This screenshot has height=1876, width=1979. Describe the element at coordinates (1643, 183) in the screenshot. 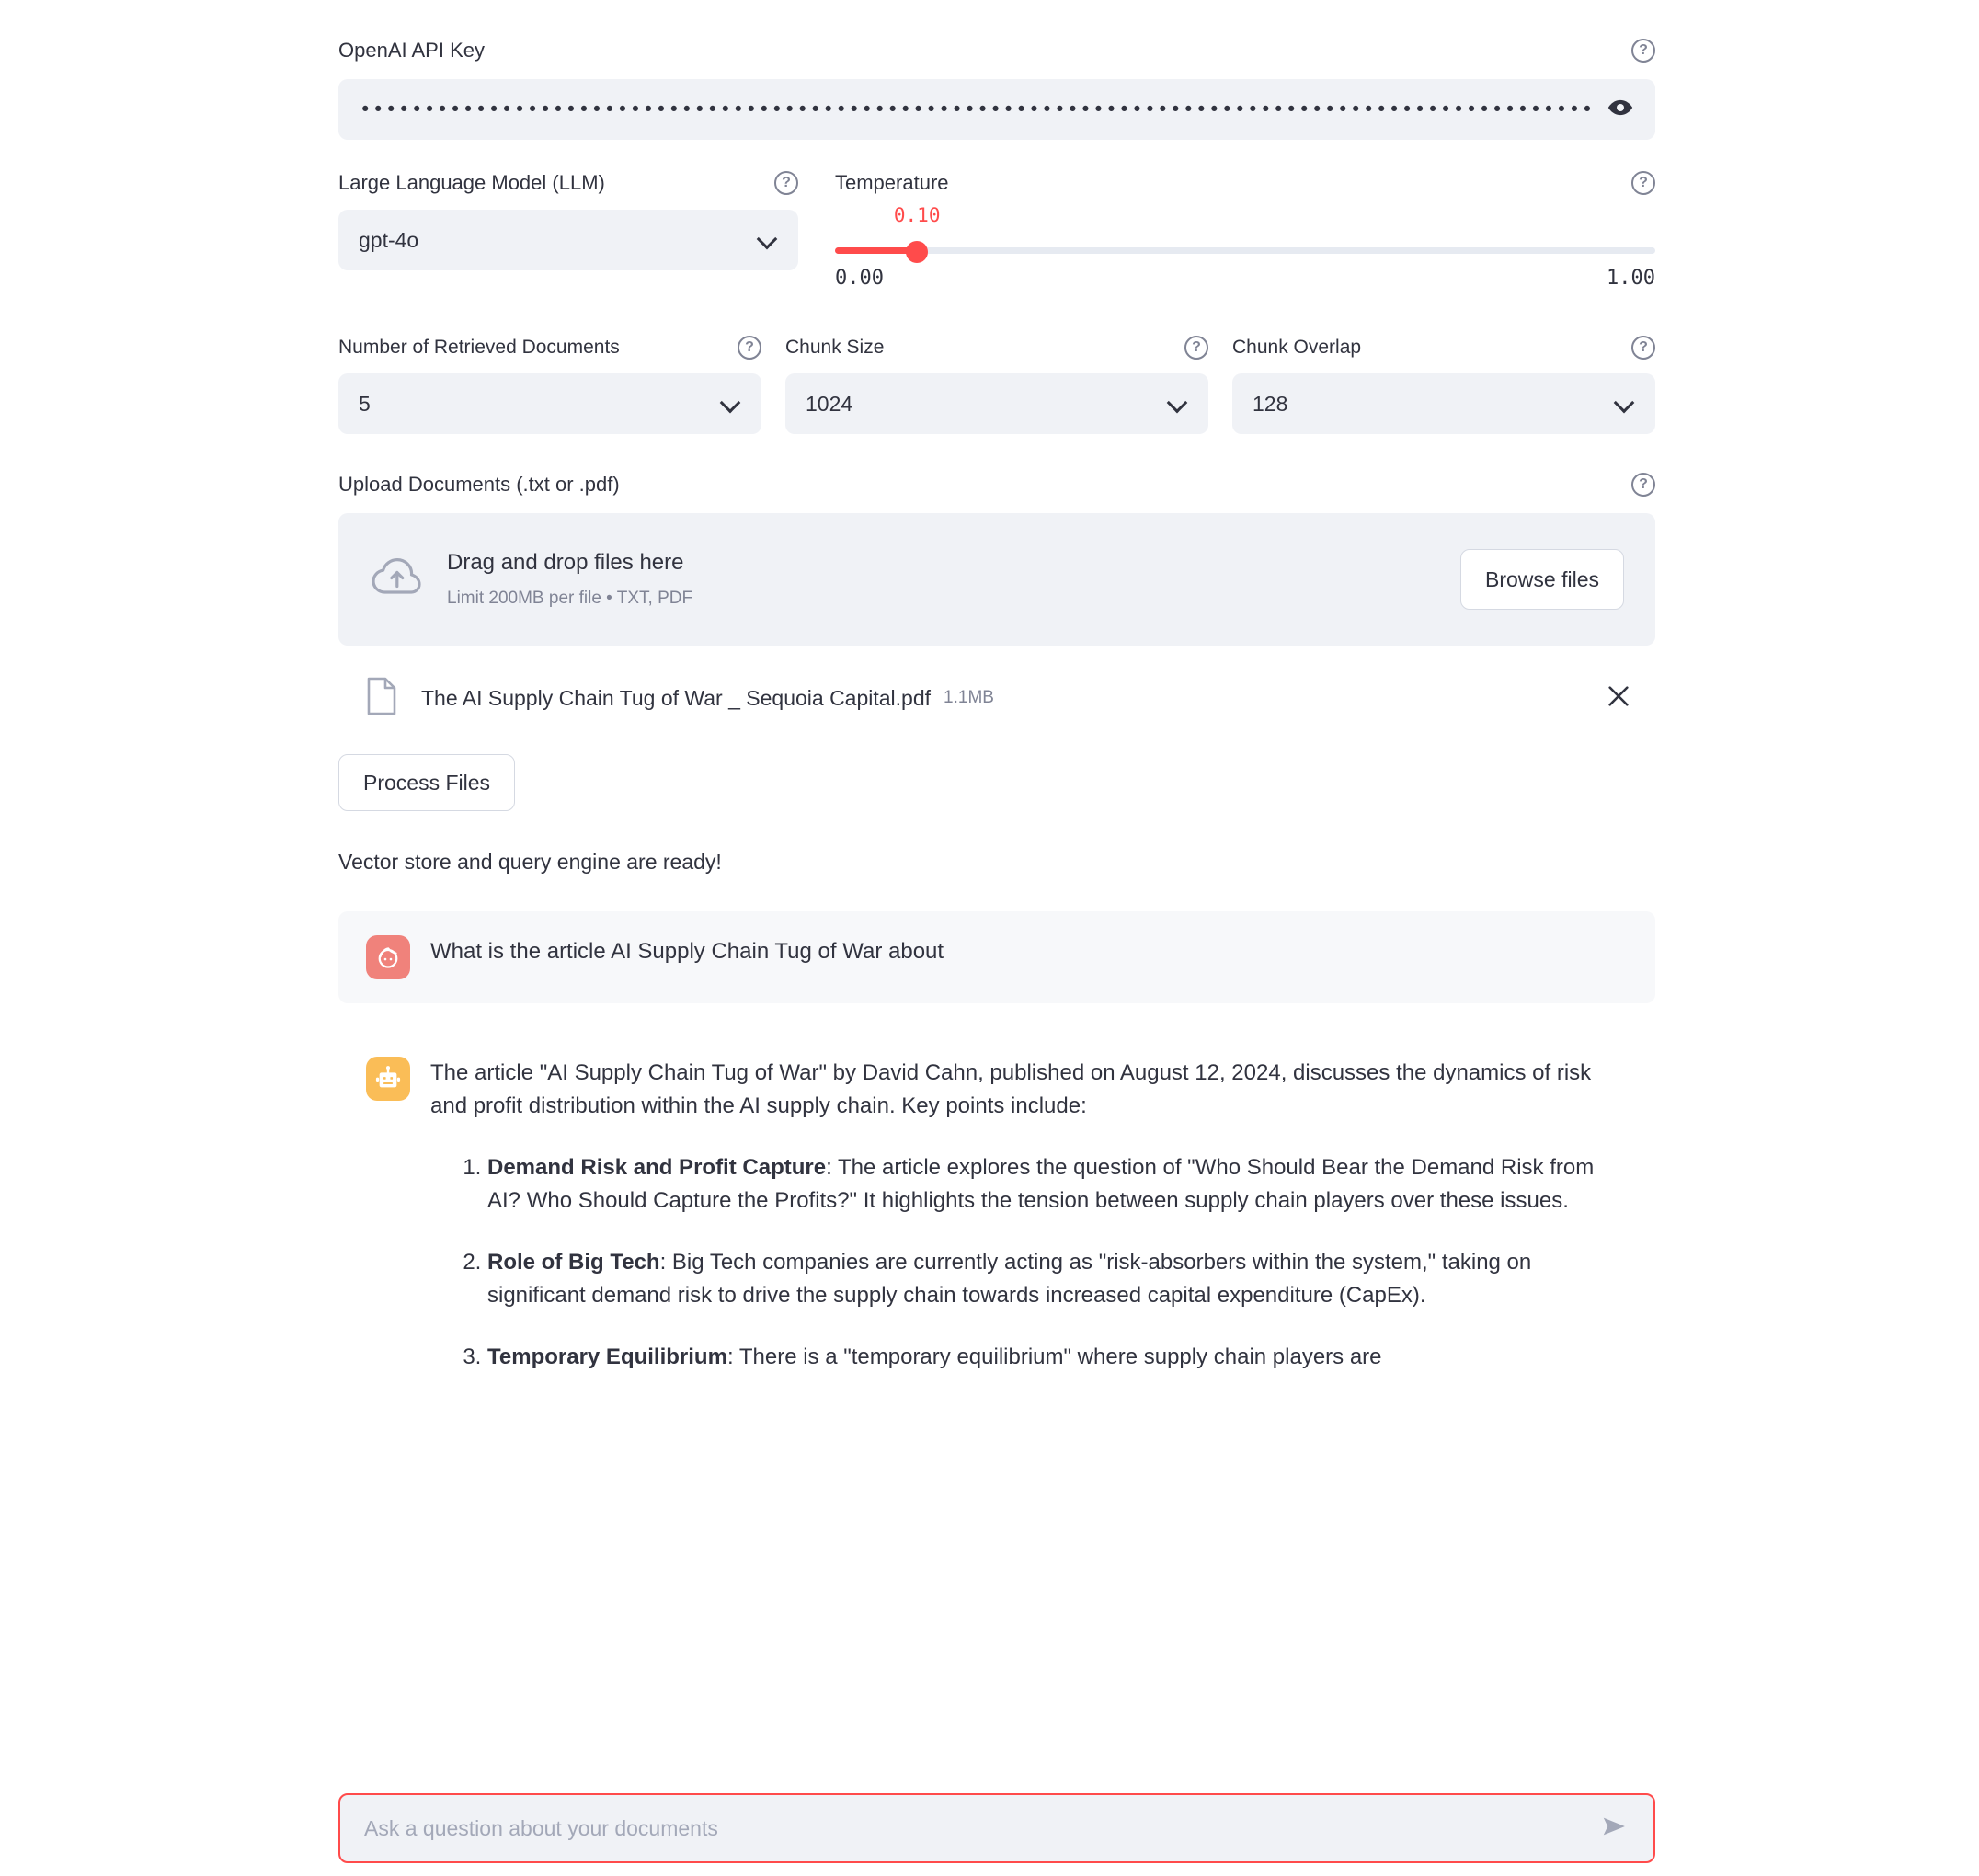

I see `help-icon-temperature: ?` at that location.